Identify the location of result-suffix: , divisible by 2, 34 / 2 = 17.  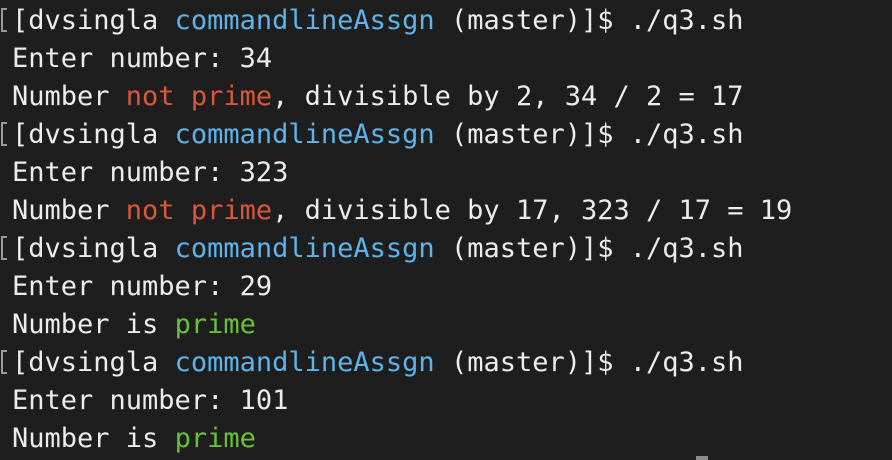
(508, 96).